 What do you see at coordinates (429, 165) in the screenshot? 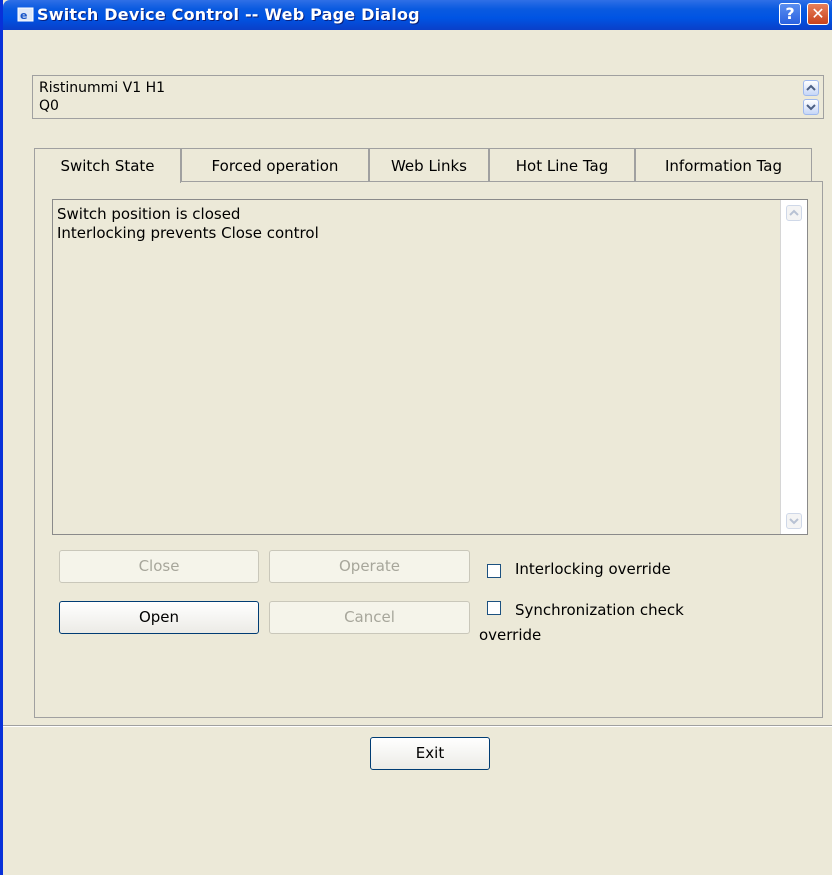
I see `tab-web-links: Web Links` at bounding box center [429, 165].